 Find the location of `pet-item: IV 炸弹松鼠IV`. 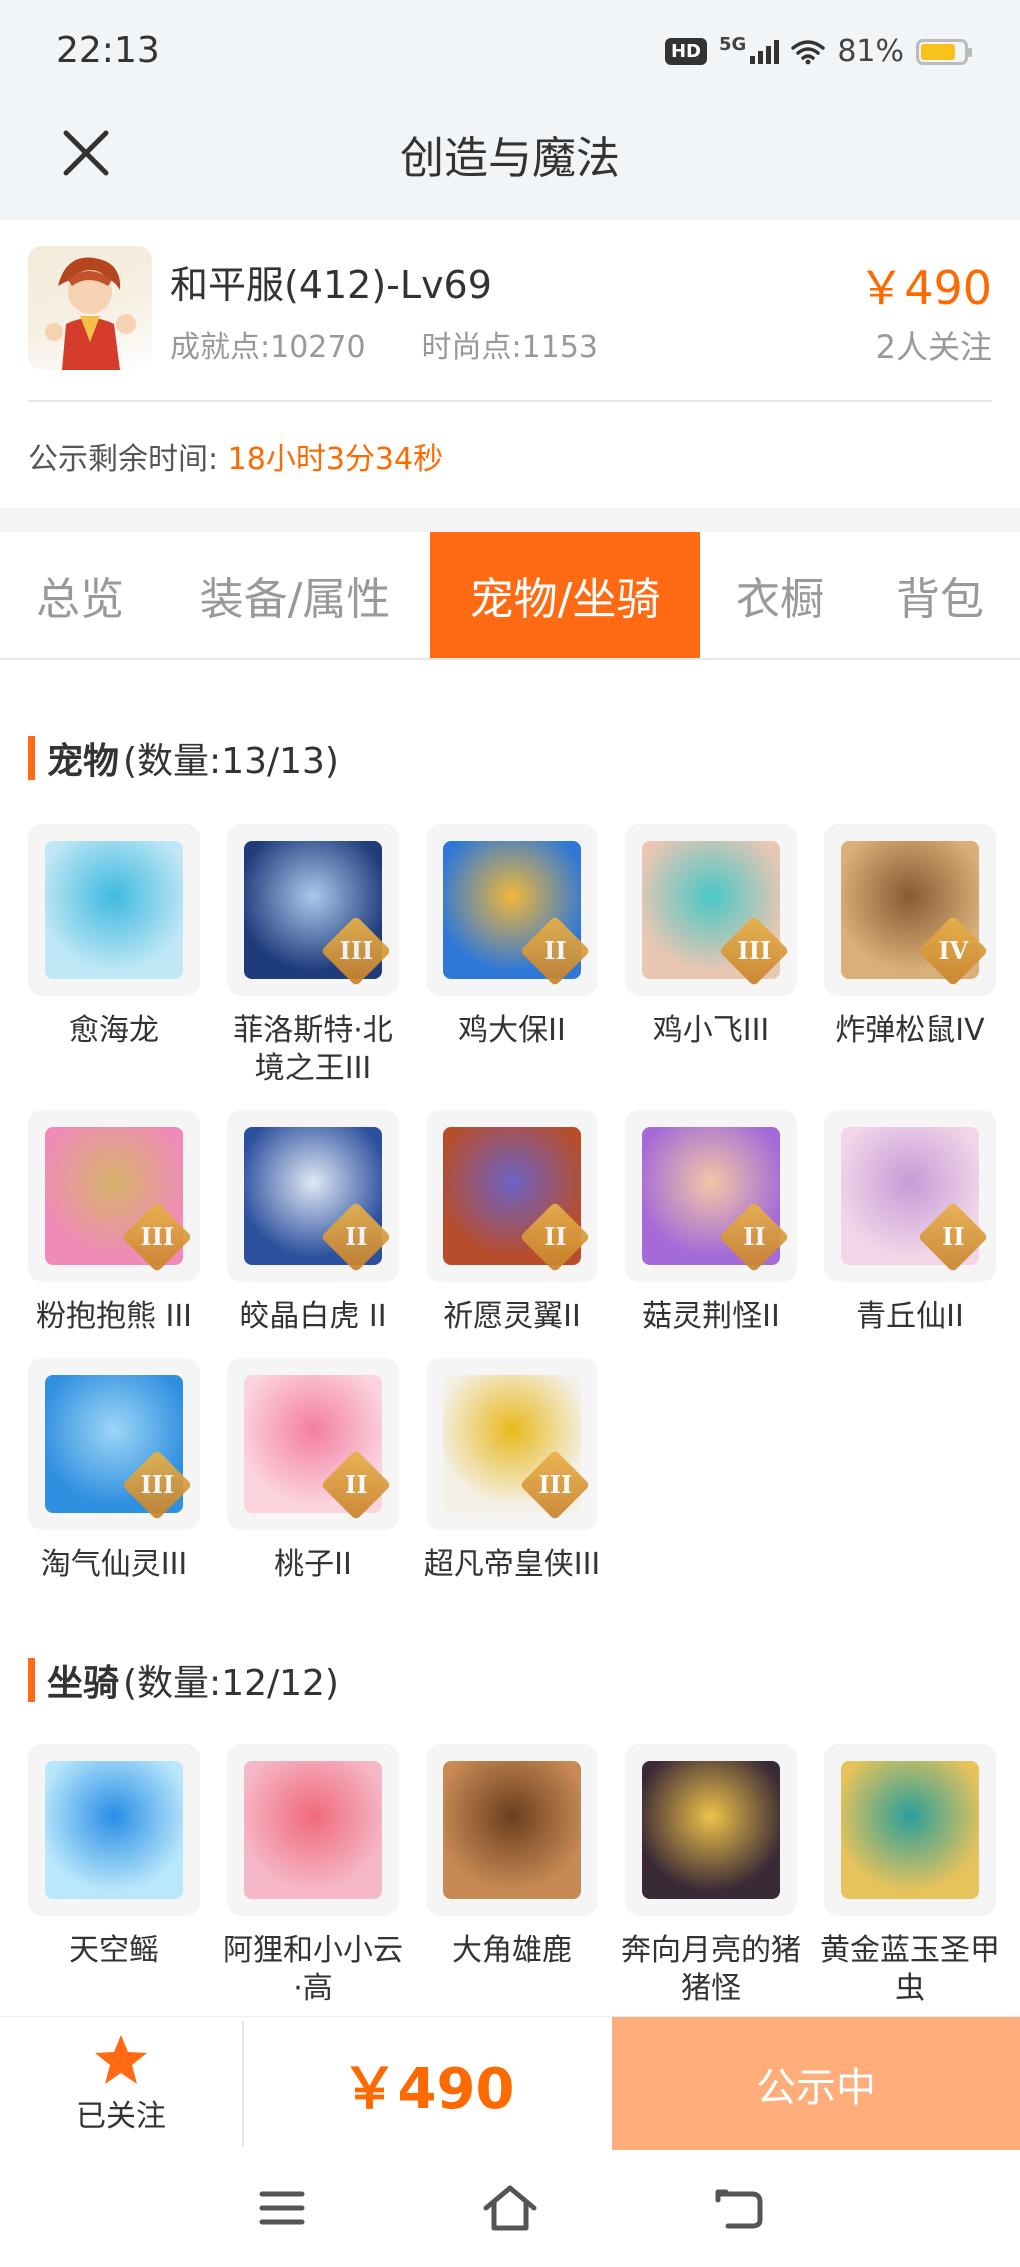

pet-item: IV 炸弹松鼠IV is located at coordinates (910, 956).